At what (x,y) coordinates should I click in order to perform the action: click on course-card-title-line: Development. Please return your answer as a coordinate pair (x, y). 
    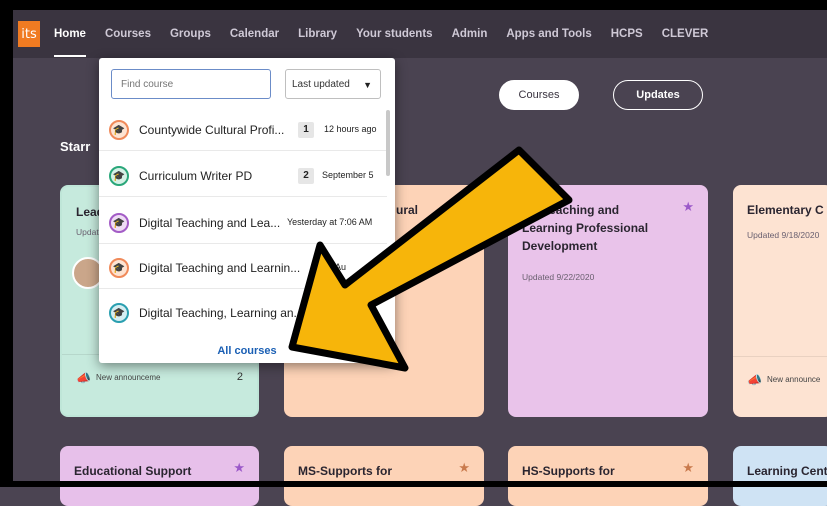
    Looking at the image, I should click on (560, 246).